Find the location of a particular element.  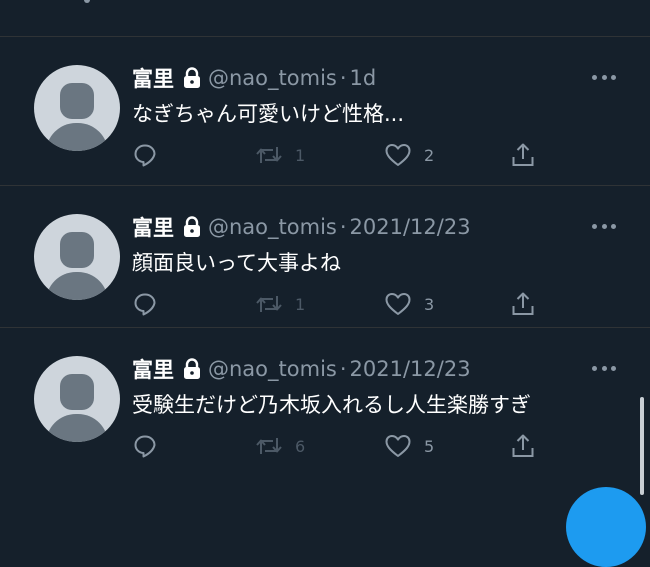

like-count: 2 is located at coordinates (429, 155).